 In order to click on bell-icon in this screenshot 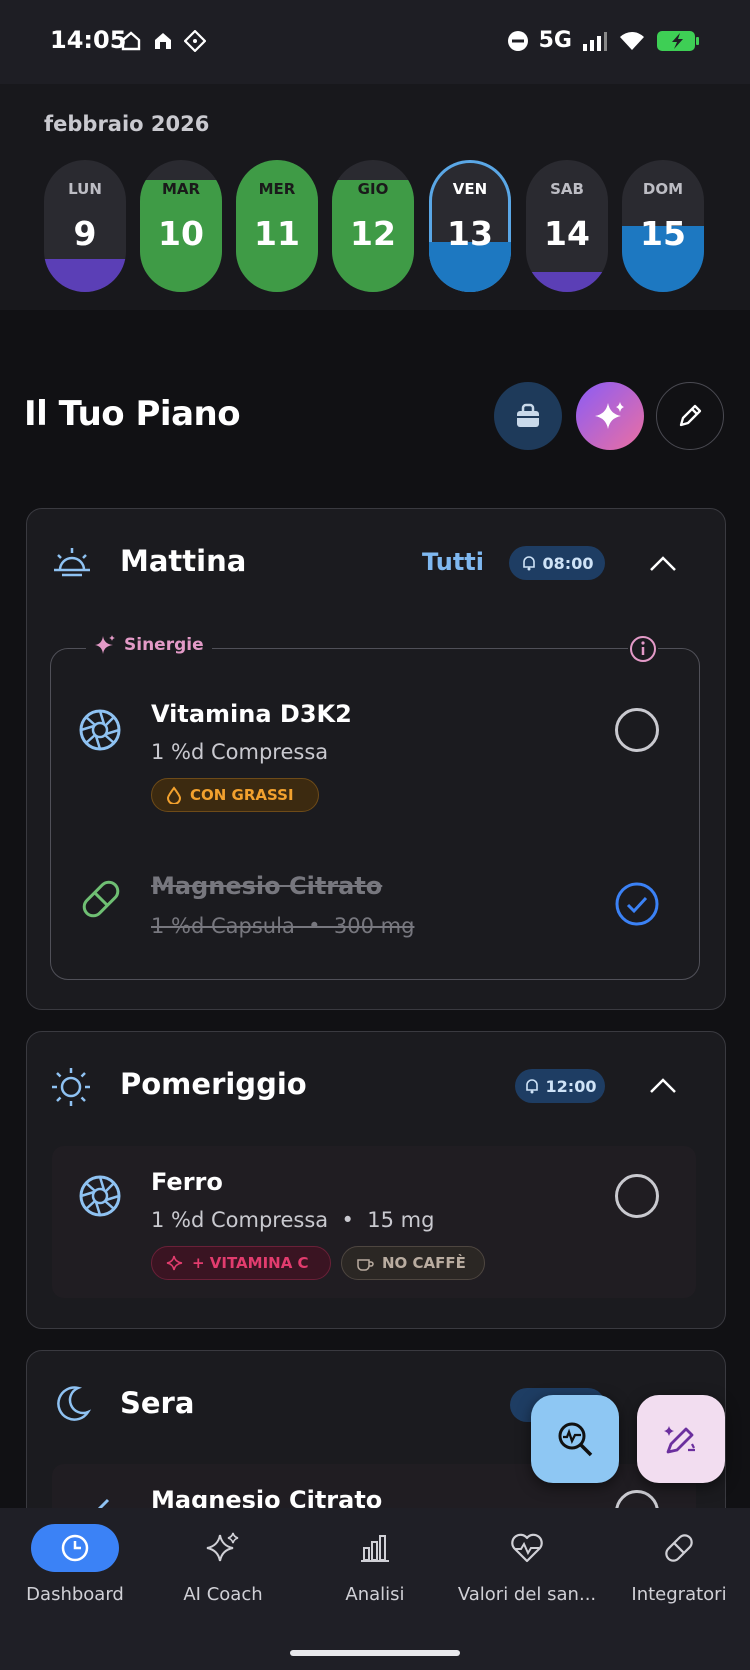, I will do `click(531, 1086)`.